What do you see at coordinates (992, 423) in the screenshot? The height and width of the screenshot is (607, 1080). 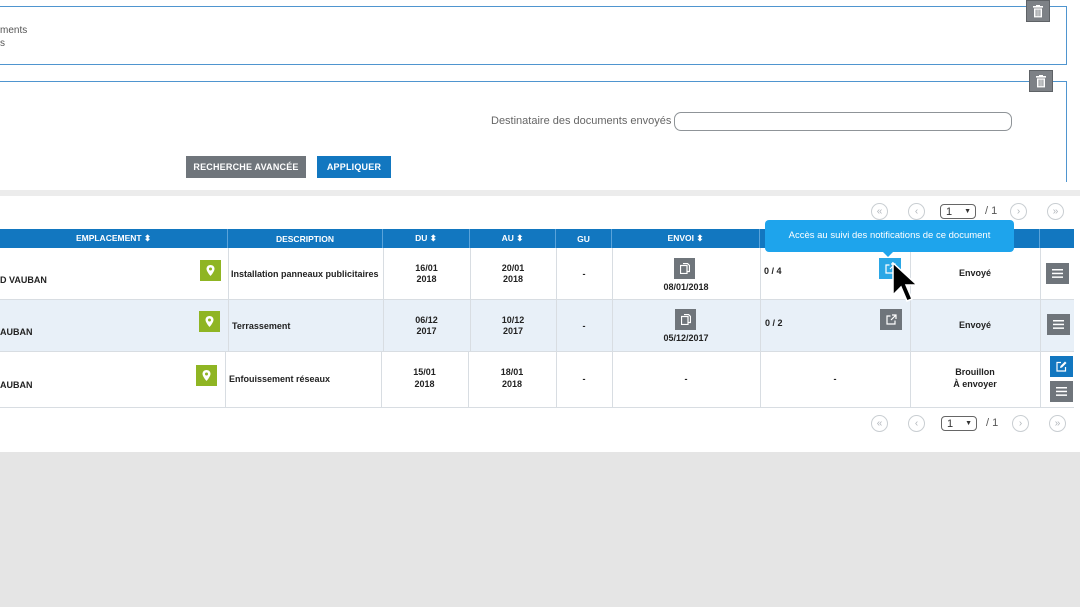 I see `page-total-bottom: / 1` at bounding box center [992, 423].